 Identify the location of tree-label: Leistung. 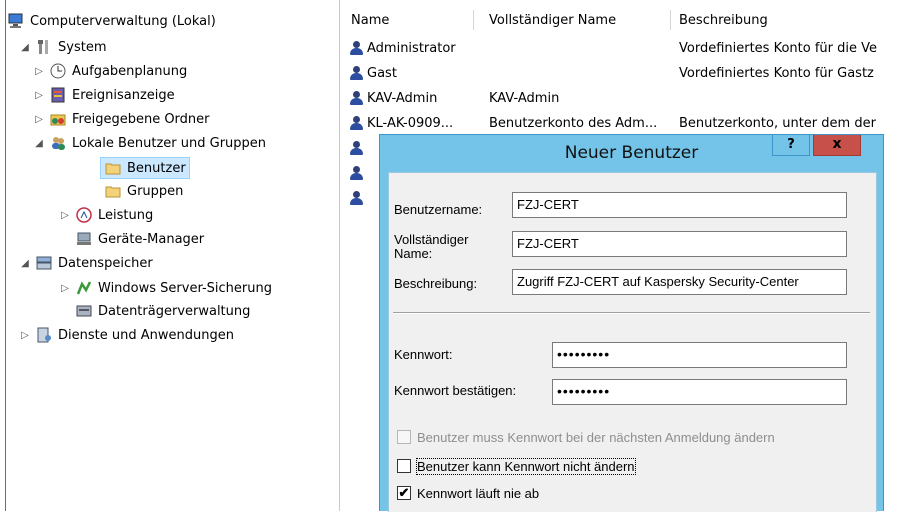
(126, 215).